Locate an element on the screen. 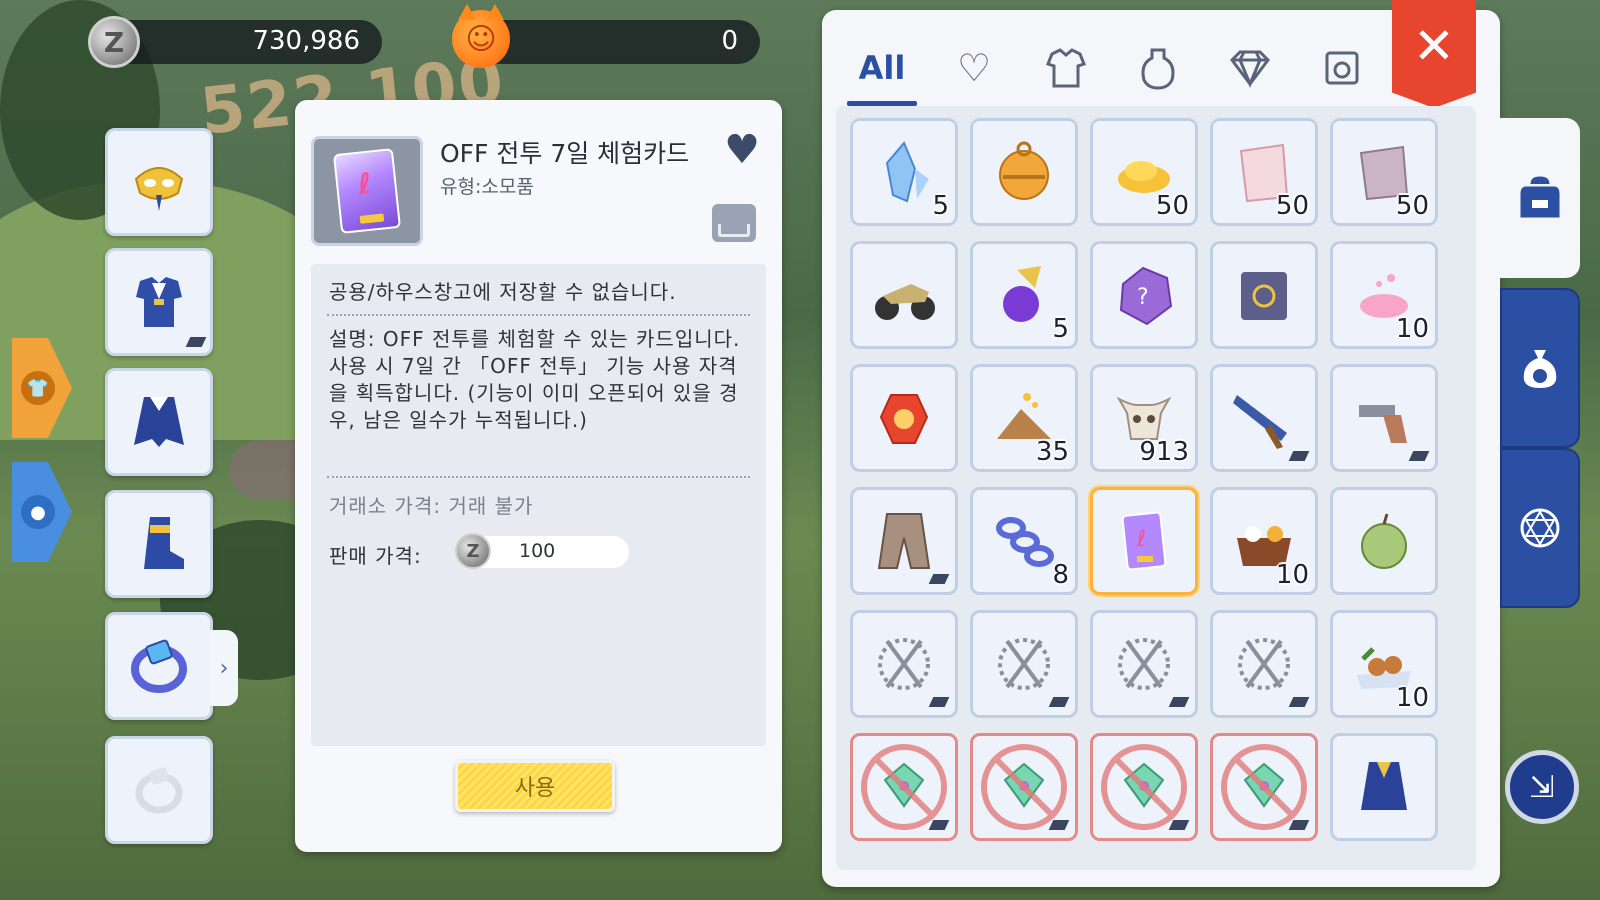  tab-consumables is located at coordinates (1158, 68).